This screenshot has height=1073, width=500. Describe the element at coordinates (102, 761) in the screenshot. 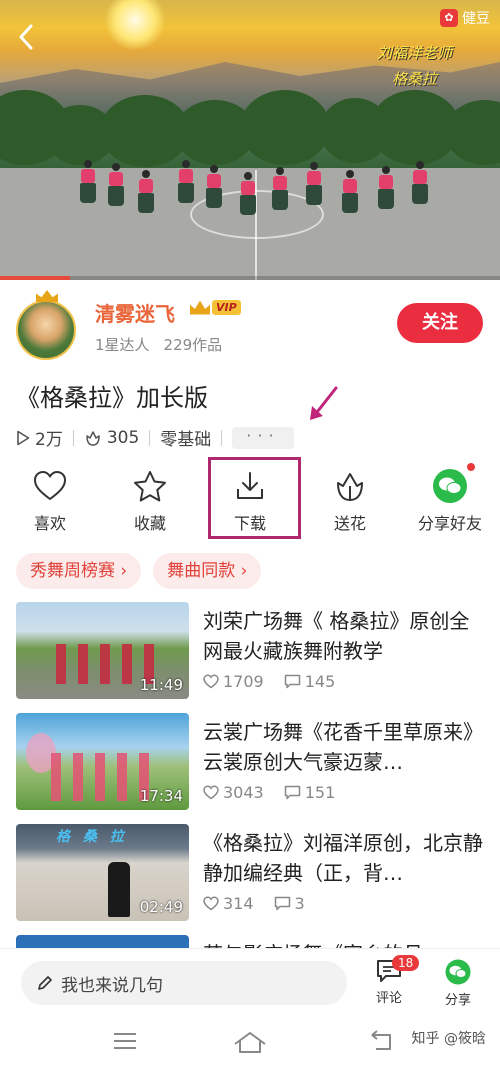

I see `video-thumbnail: 17:34` at that location.